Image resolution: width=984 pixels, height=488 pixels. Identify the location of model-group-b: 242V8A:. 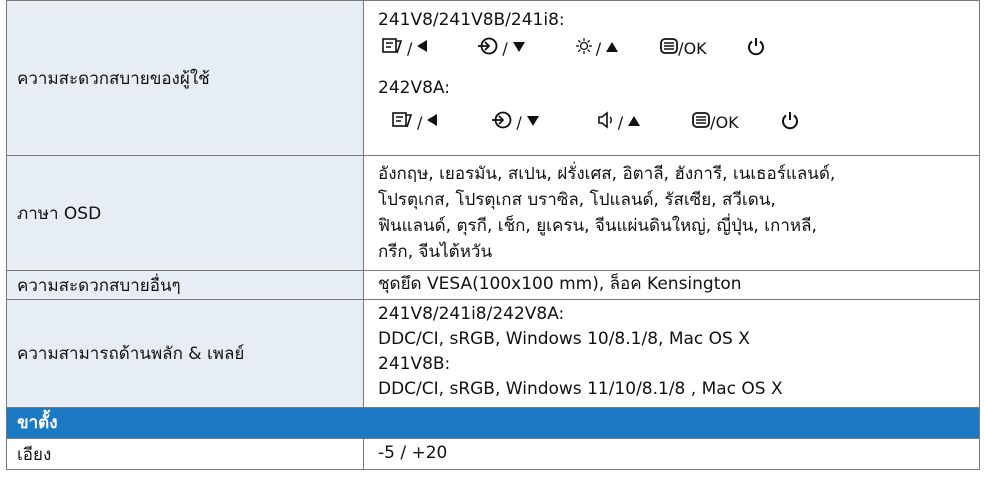
(414, 88).